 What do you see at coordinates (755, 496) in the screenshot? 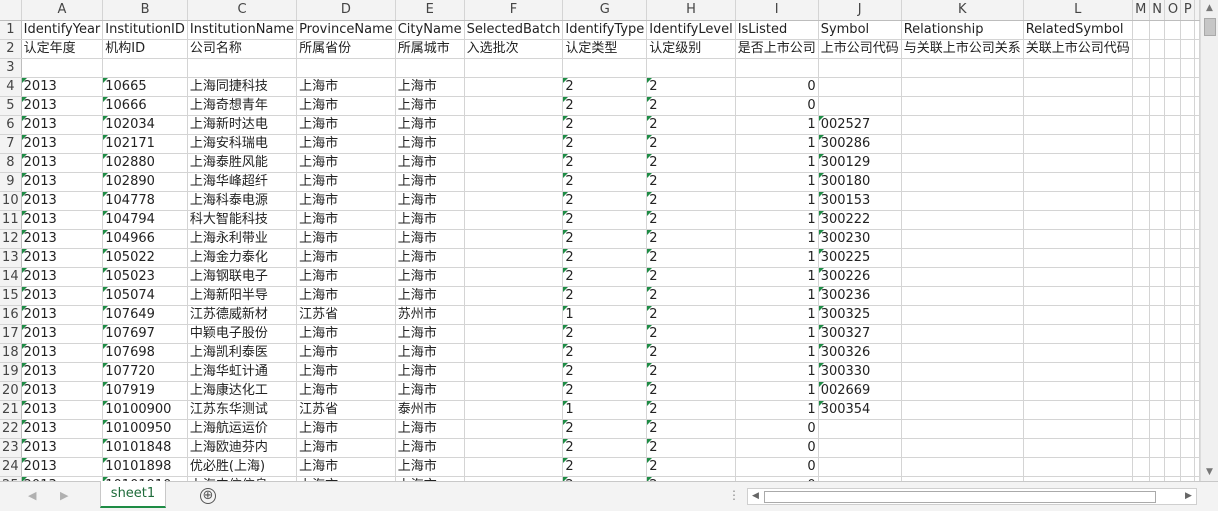
I see `scroll-left-arrow-icon: ◀` at bounding box center [755, 496].